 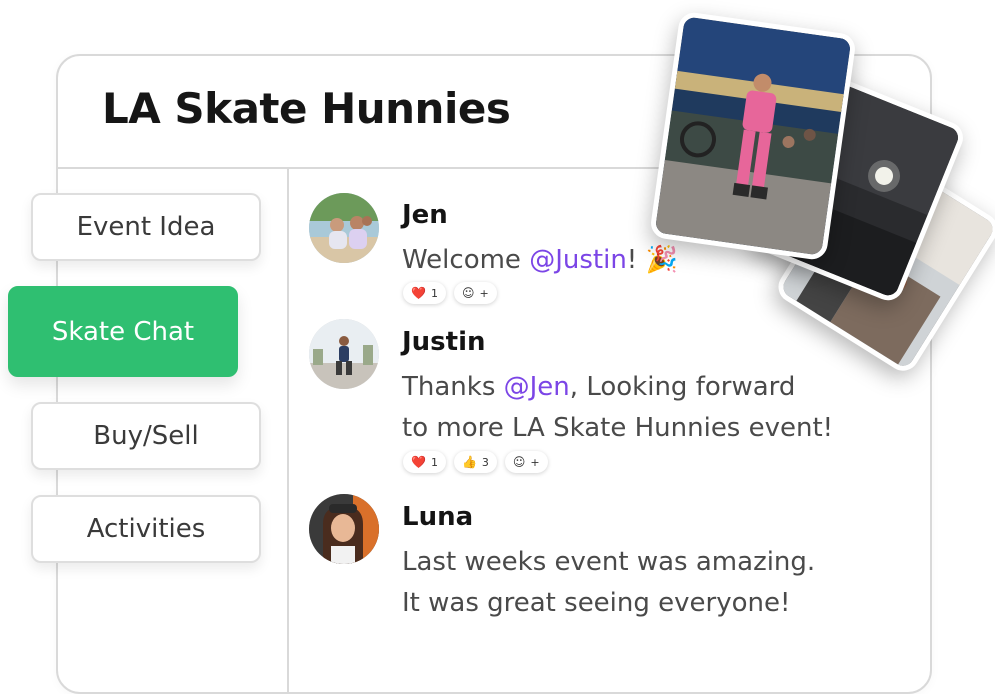 I want to click on column-divider, so click(x=288, y=430).